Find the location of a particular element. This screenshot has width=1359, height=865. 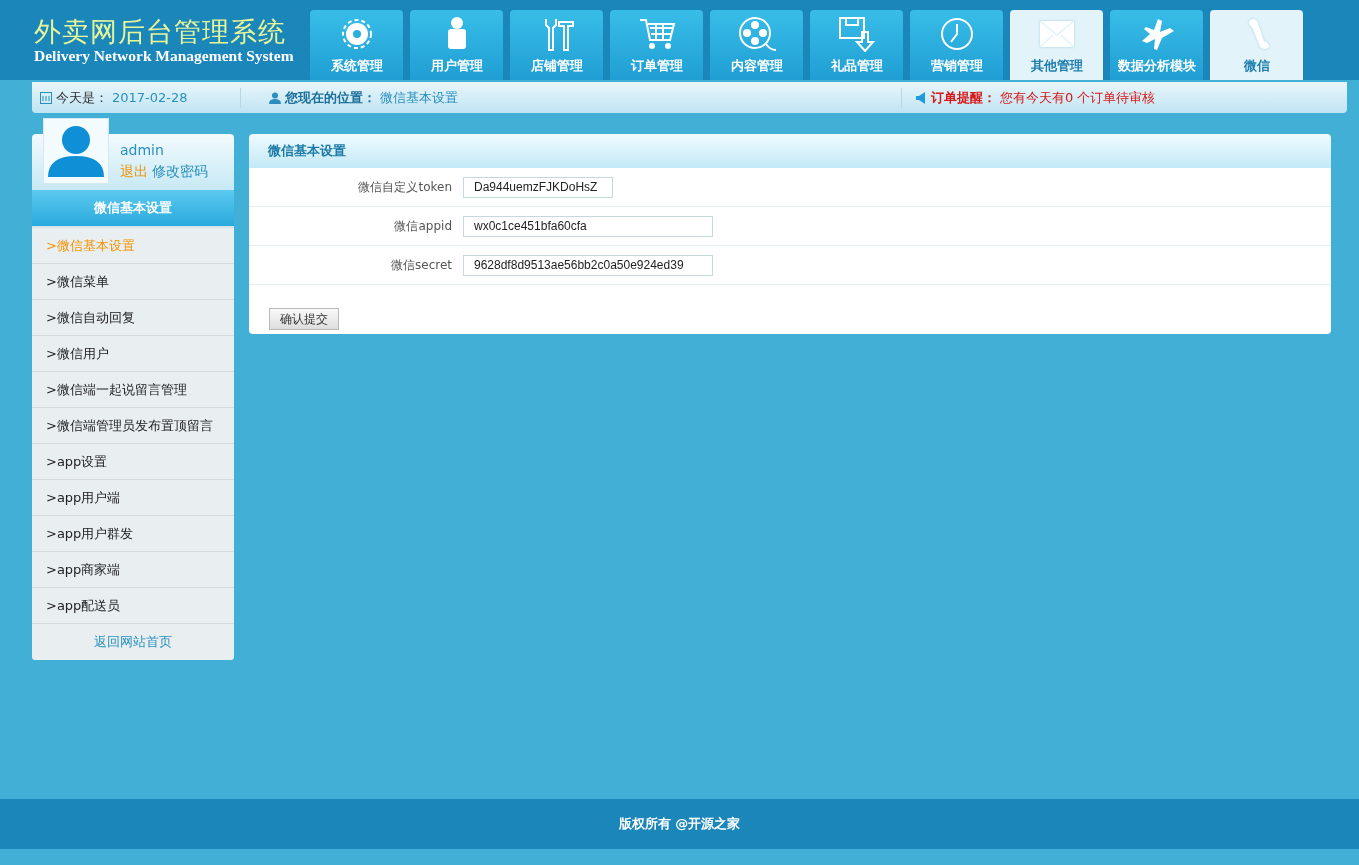

submit-button: 确认提交 is located at coordinates (304, 319).